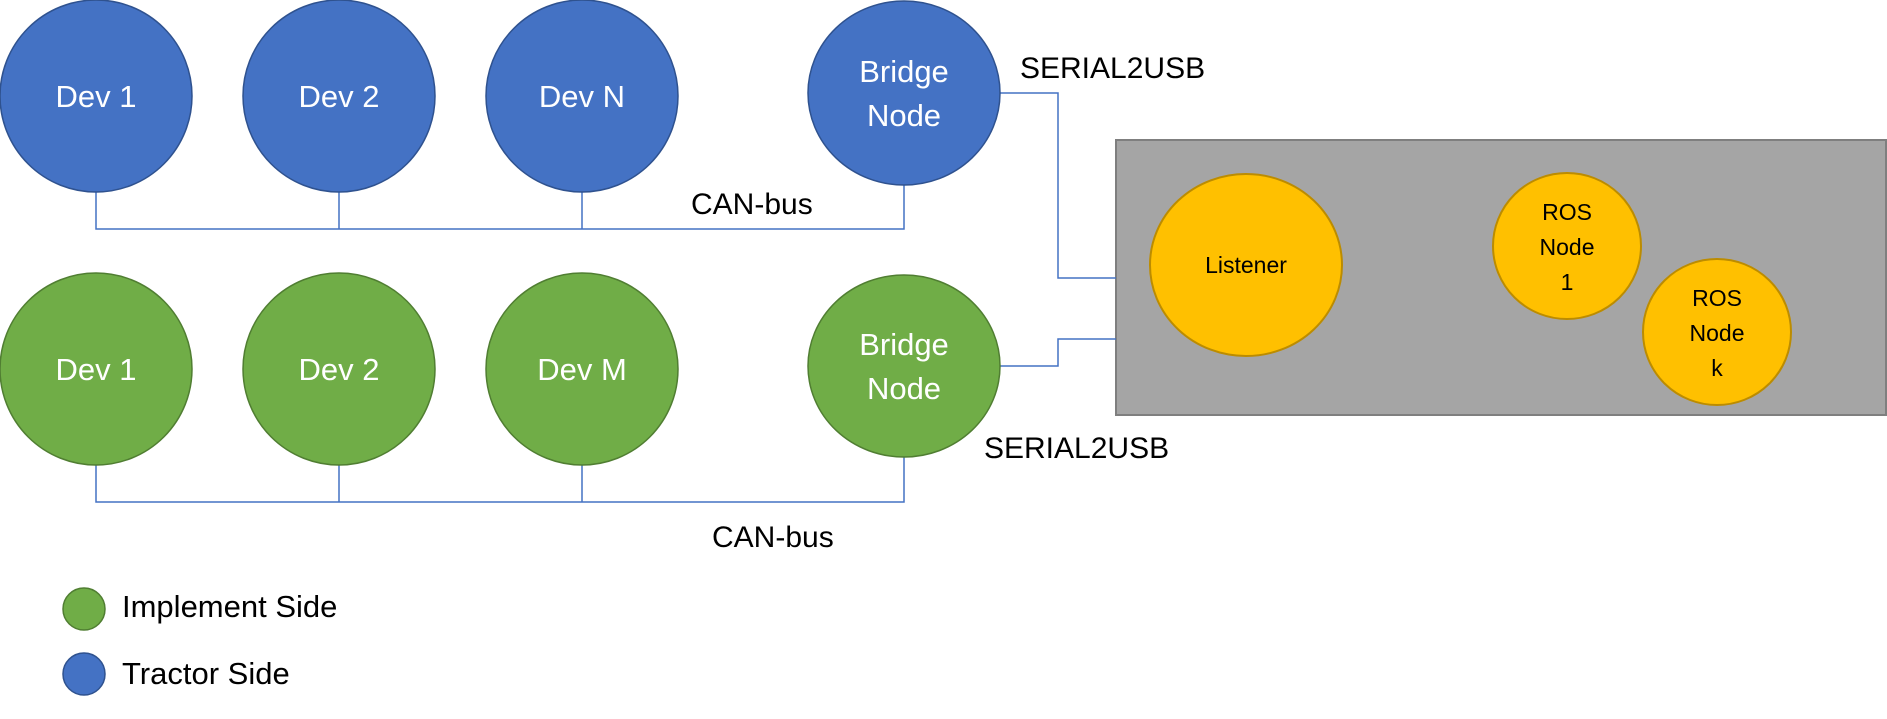 This screenshot has height=719, width=1887. I want to click on ros-node-k-line3: k, so click(1717, 368).